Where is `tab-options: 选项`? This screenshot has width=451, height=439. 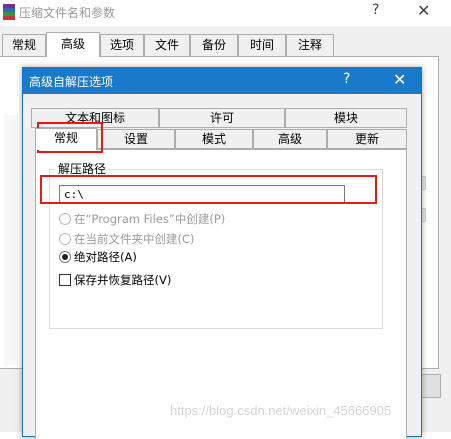 tab-options: 选项 is located at coordinates (122, 45).